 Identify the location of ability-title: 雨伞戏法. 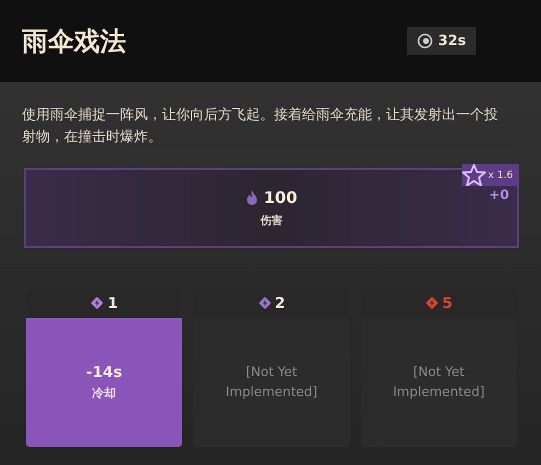
(74, 42).